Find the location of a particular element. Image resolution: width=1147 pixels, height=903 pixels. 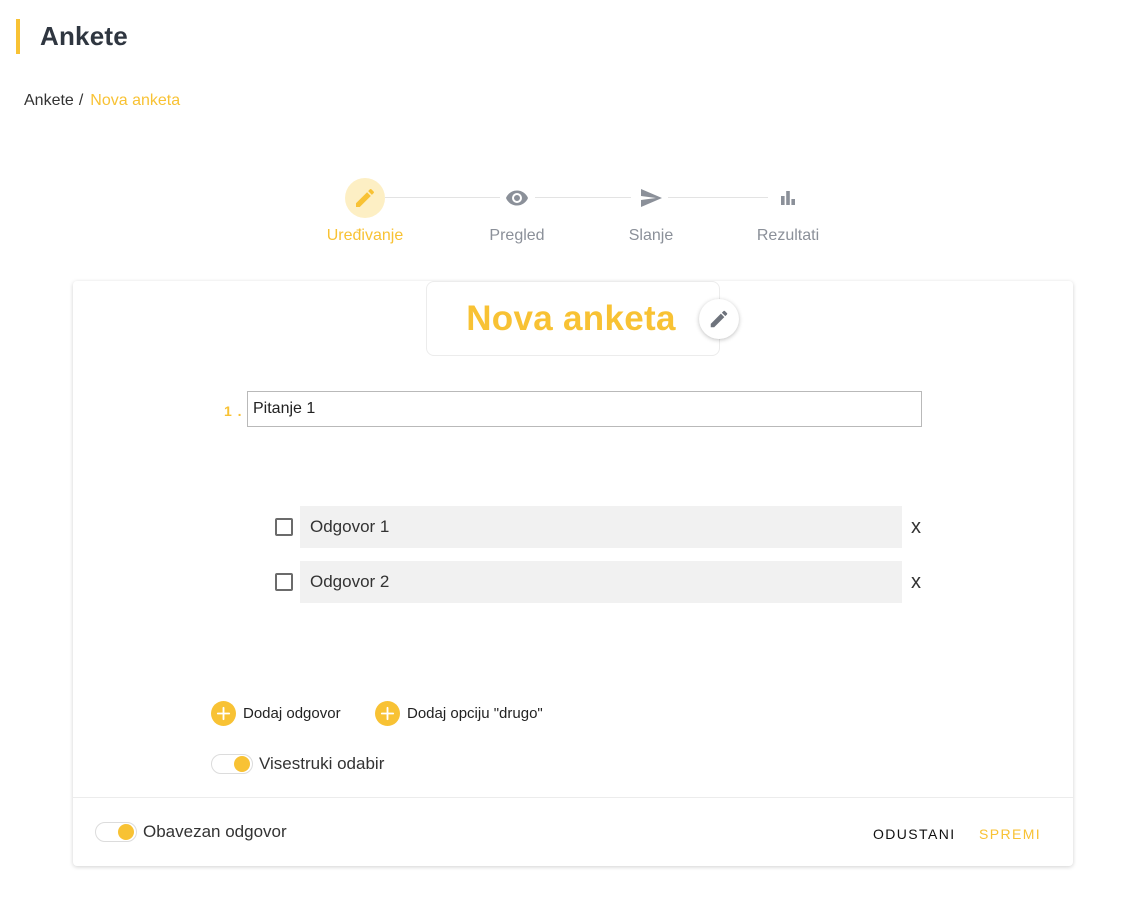

step-label: Pregled is located at coordinates (517, 235).